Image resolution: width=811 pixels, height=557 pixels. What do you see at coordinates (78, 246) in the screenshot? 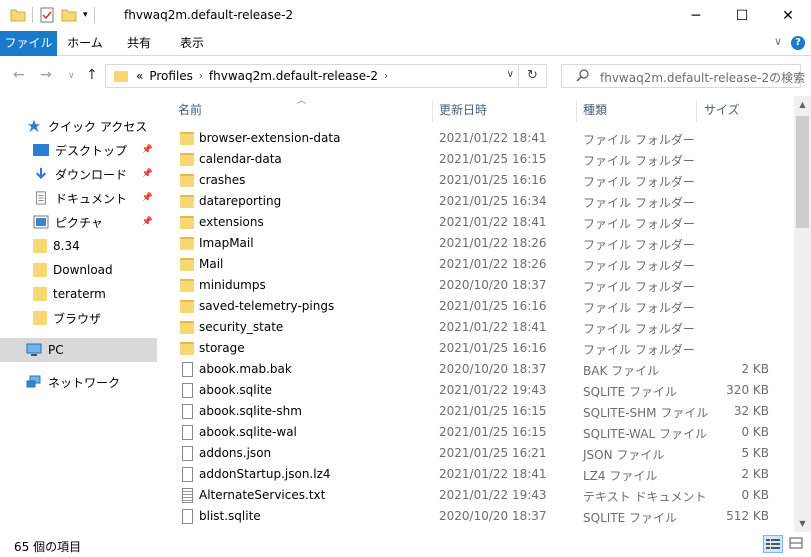
I see `sidebar-item-8-34: 8.34` at bounding box center [78, 246].